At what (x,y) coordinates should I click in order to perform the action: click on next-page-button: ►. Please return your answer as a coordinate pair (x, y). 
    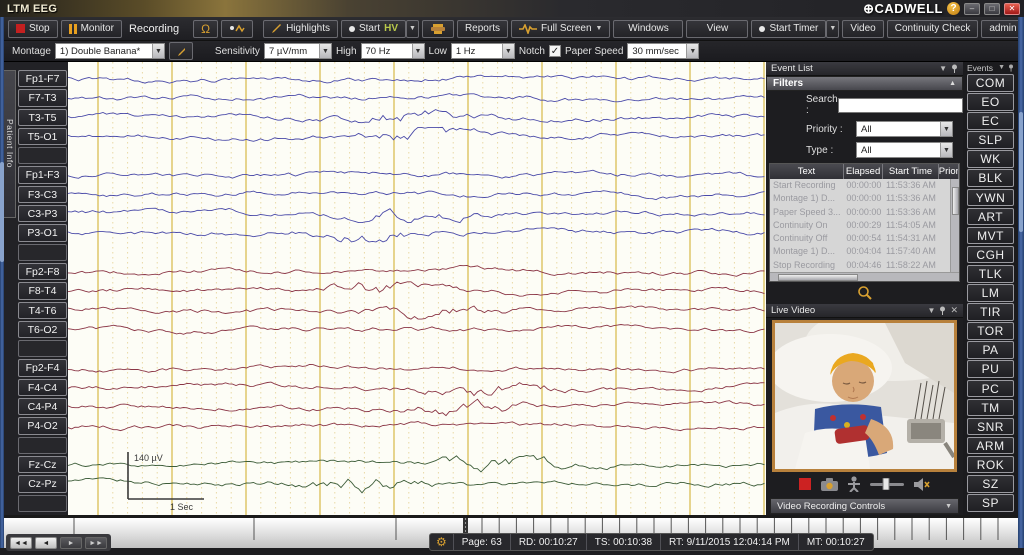
    Looking at the image, I should click on (71, 542).